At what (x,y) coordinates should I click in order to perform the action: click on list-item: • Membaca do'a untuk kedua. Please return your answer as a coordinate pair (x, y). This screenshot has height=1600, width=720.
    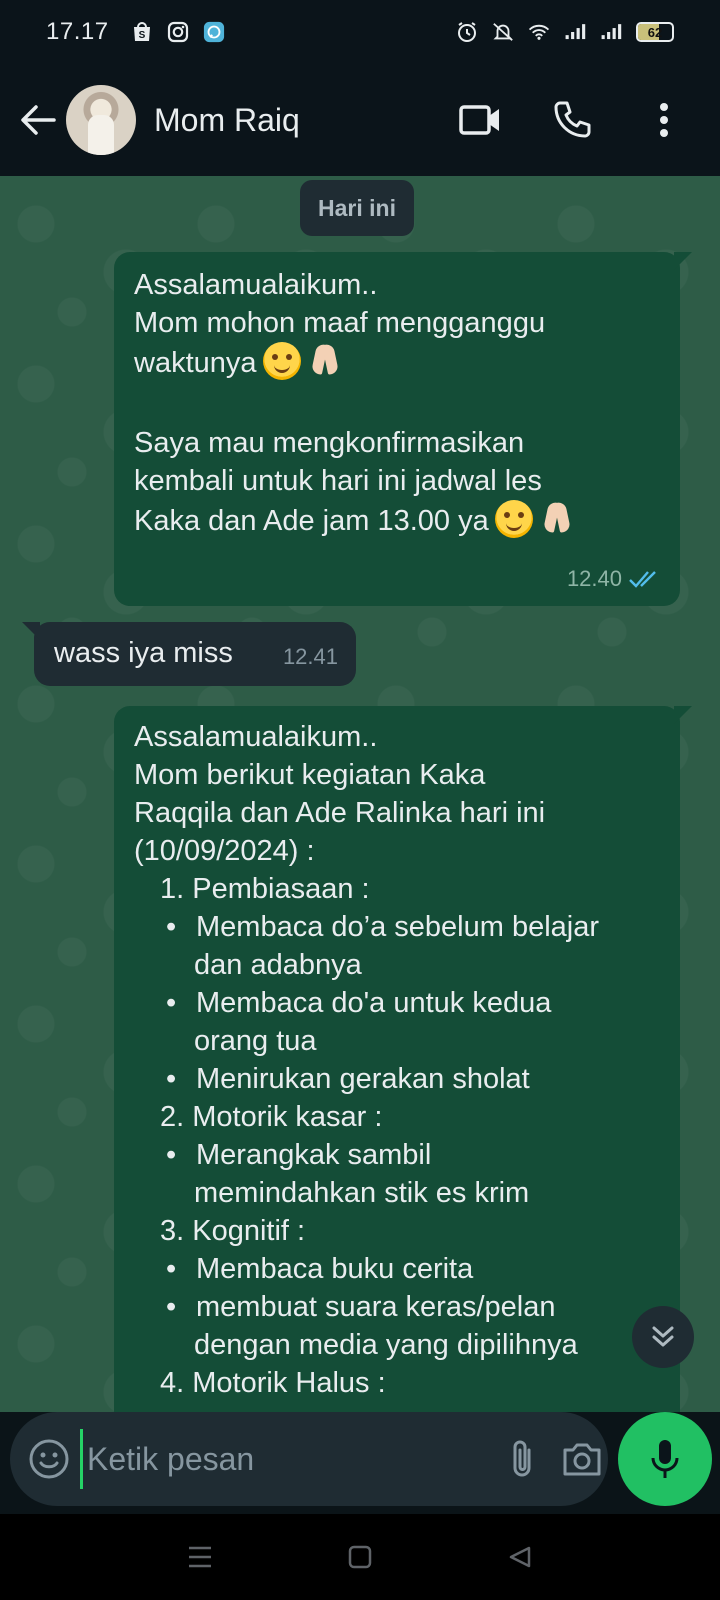
    Looking at the image, I should click on (397, 1003).